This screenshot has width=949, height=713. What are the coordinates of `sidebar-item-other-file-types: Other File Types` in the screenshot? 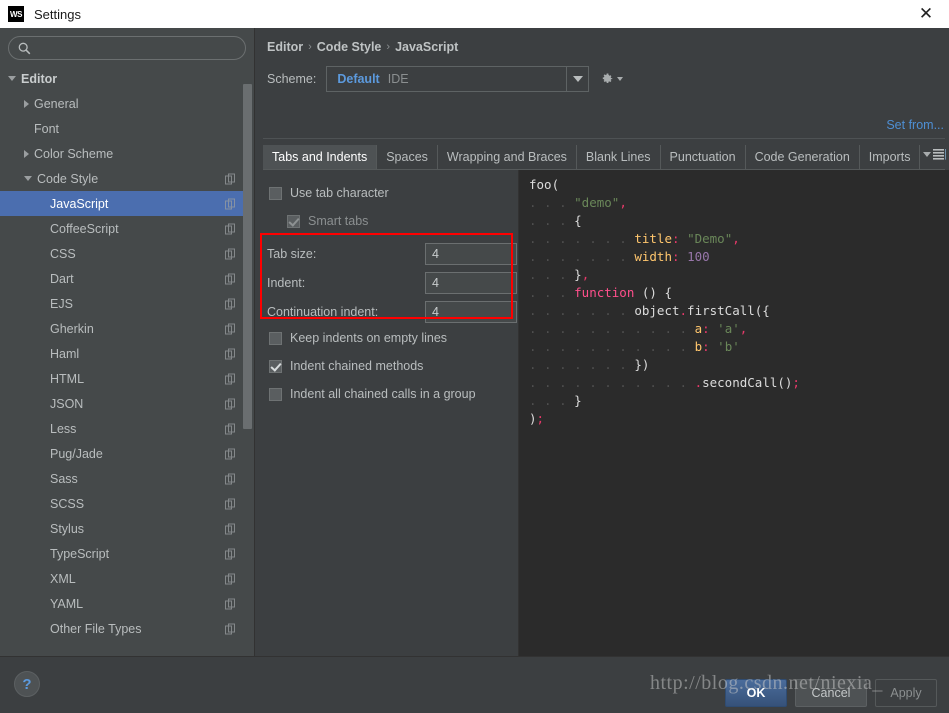 It's located at (124, 628).